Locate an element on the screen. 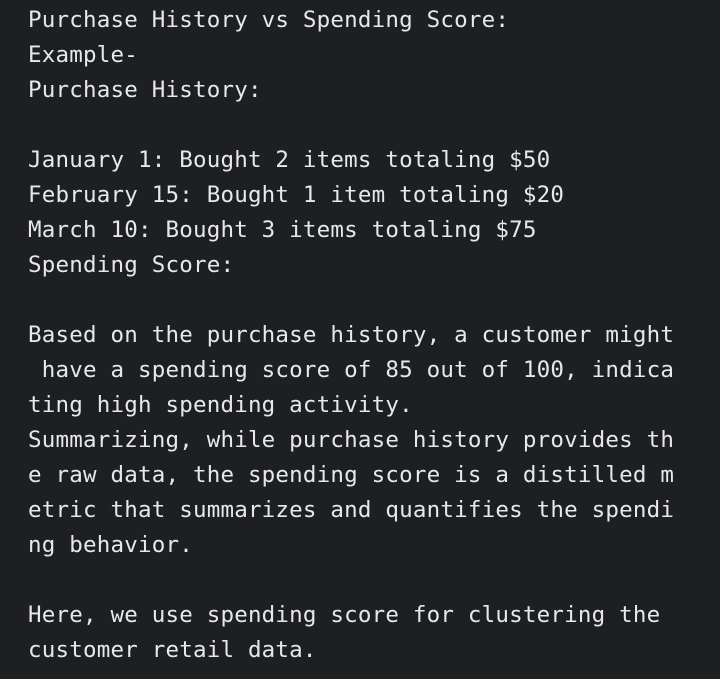 The height and width of the screenshot is (679, 720). text-line-paragraph-1c: ting high spending activity. is located at coordinates (220, 405).